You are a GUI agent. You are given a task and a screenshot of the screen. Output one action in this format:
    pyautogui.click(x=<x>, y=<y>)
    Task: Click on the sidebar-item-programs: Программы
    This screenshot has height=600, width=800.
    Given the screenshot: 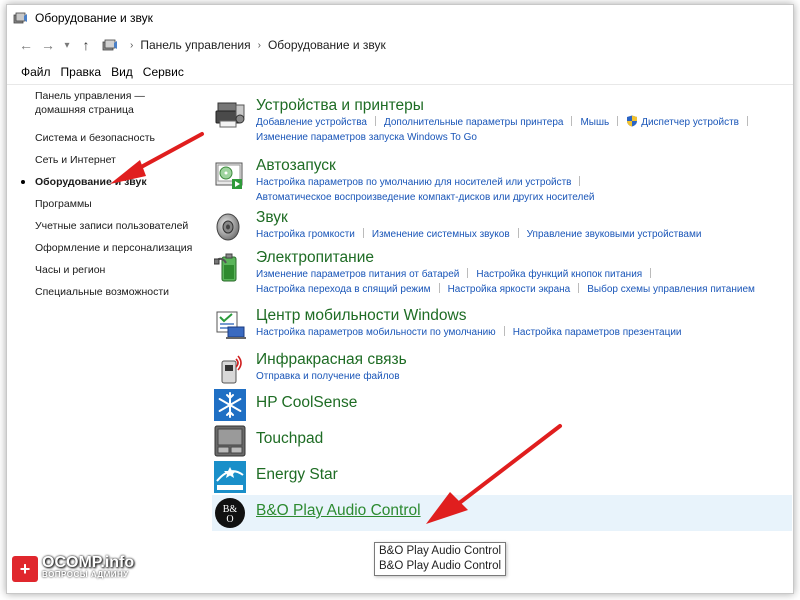 What is the action you would take?
    pyautogui.click(x=118, y=204)
    